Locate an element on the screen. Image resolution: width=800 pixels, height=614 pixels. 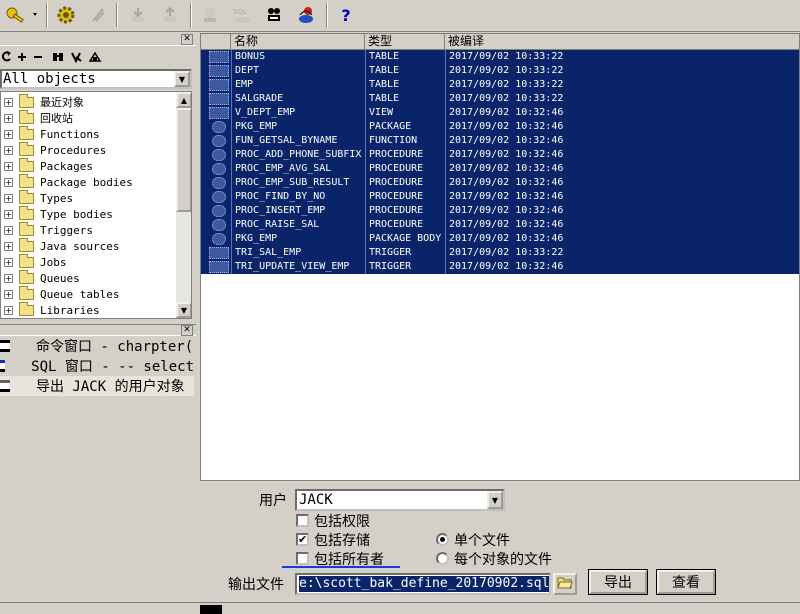
tree-scrollbar: ▲ ▼ is located at coordinates (183, 205).